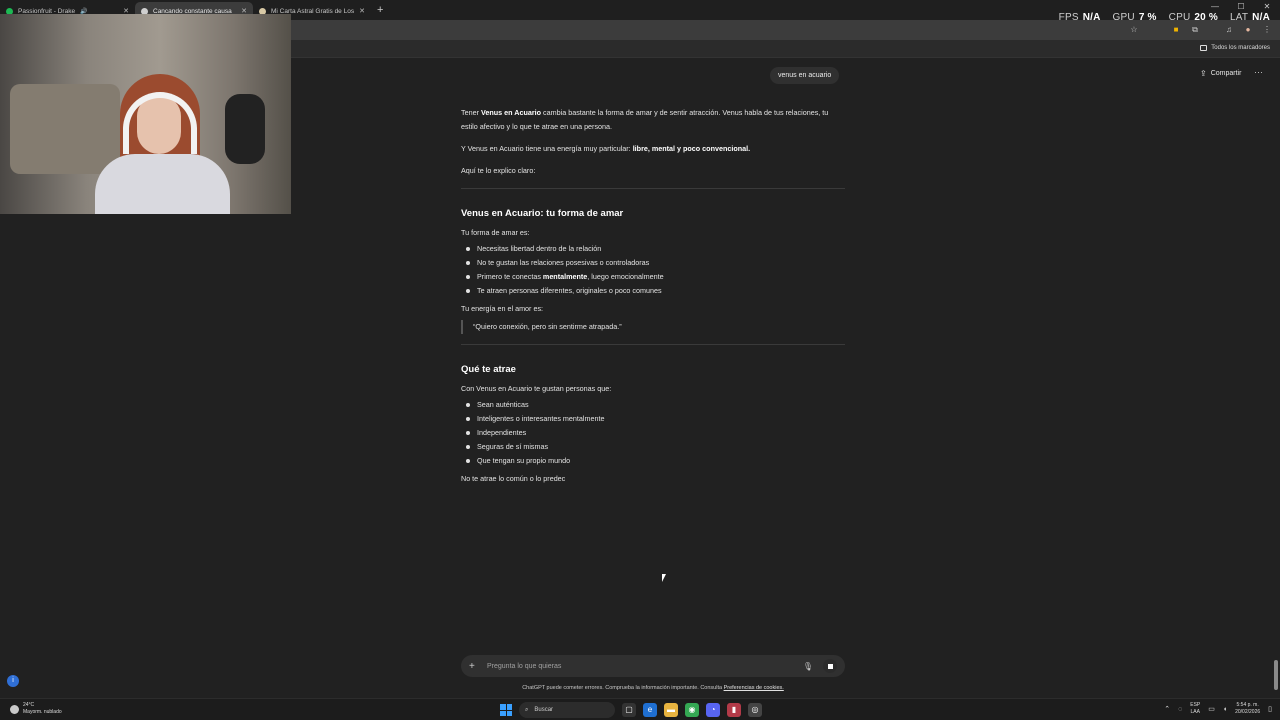 The image size is (1280, 720). I want to click on stop-icon, so click(830, 666).